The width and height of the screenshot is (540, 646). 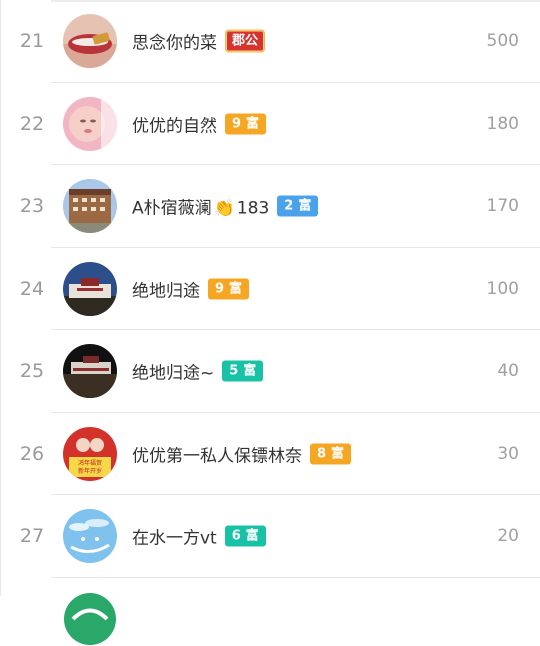 What do you see at coordinates (174, 126) in the screenshot?
I see `user-name: 优优的自然` at bounding box center [174, 126].